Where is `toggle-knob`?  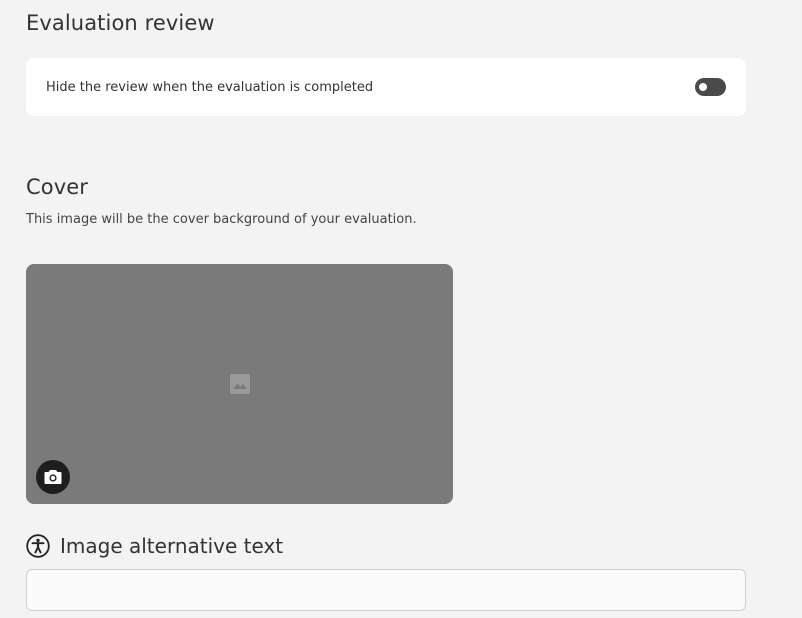 toggle-knob is located at coordinates (703, 87).